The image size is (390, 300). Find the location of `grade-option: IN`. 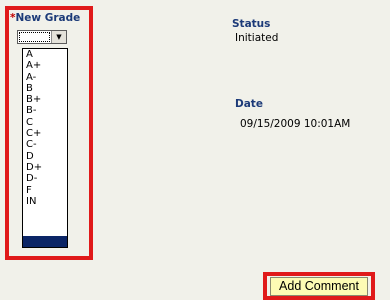

grade-option: IN is located at coordinates (45, 201).